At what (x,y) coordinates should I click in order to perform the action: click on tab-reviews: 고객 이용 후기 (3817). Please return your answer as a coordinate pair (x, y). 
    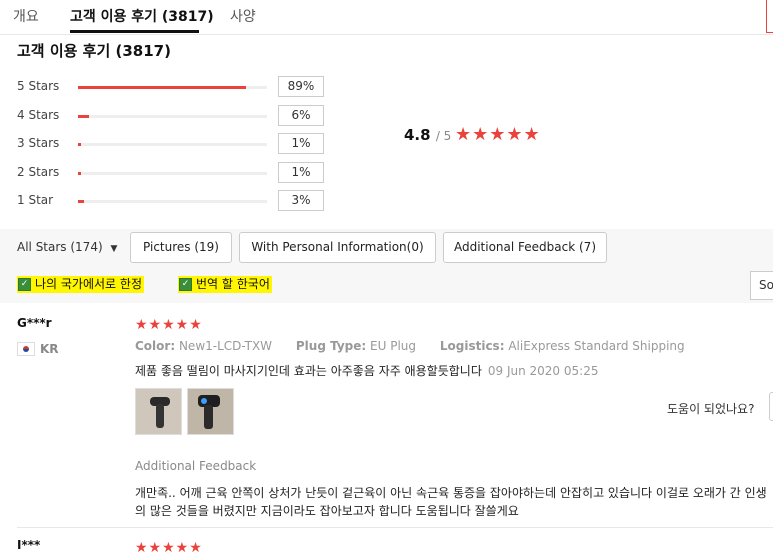
    Looking at the image, I should click on (142, 16).